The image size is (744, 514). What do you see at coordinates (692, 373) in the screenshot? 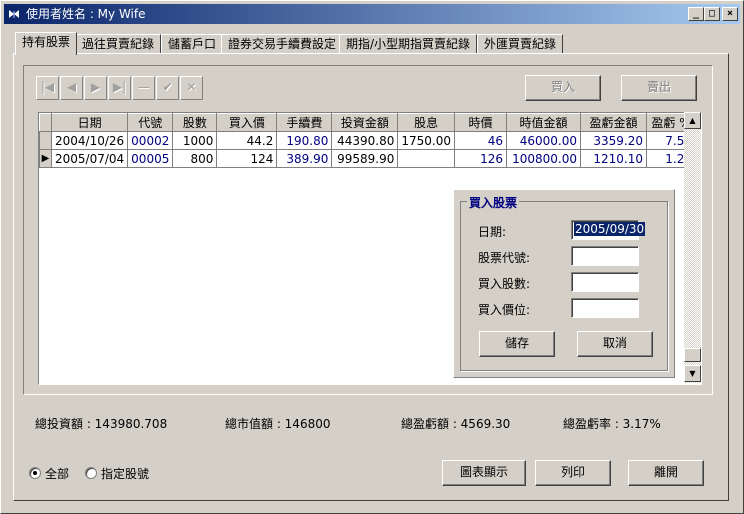
I see `scroll-down-icon: ▼` at bounding box center [692, 373].